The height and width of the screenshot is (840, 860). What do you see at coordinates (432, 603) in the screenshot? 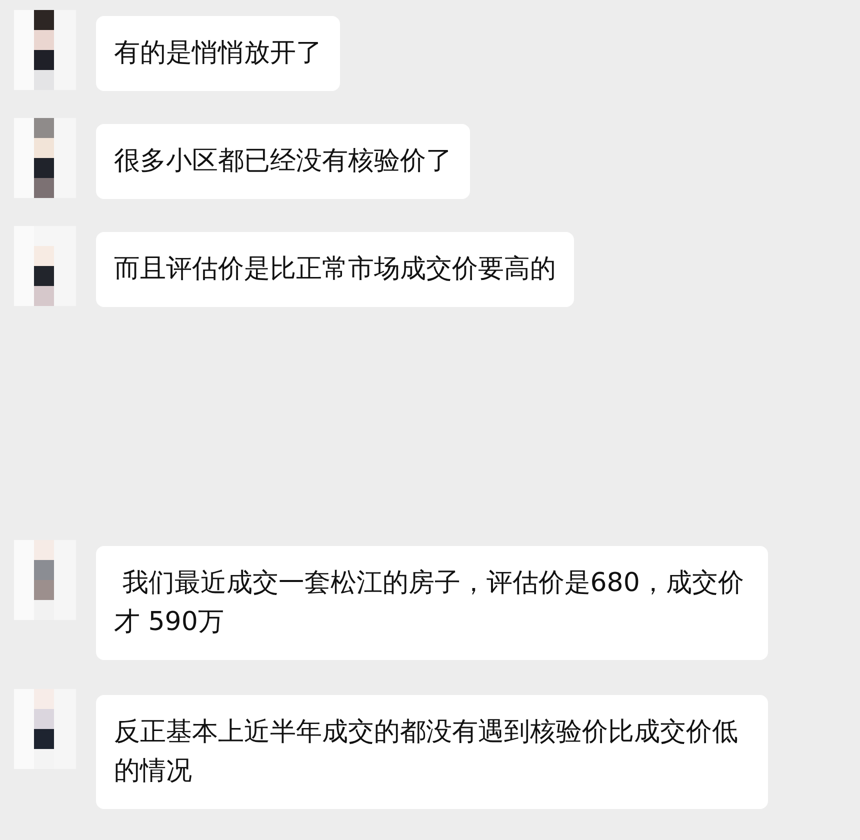
I see `message-bubble: 我们最近成交一套松江的房子，评估价是680，成交价才 590万` at bounding box center [432, 603].